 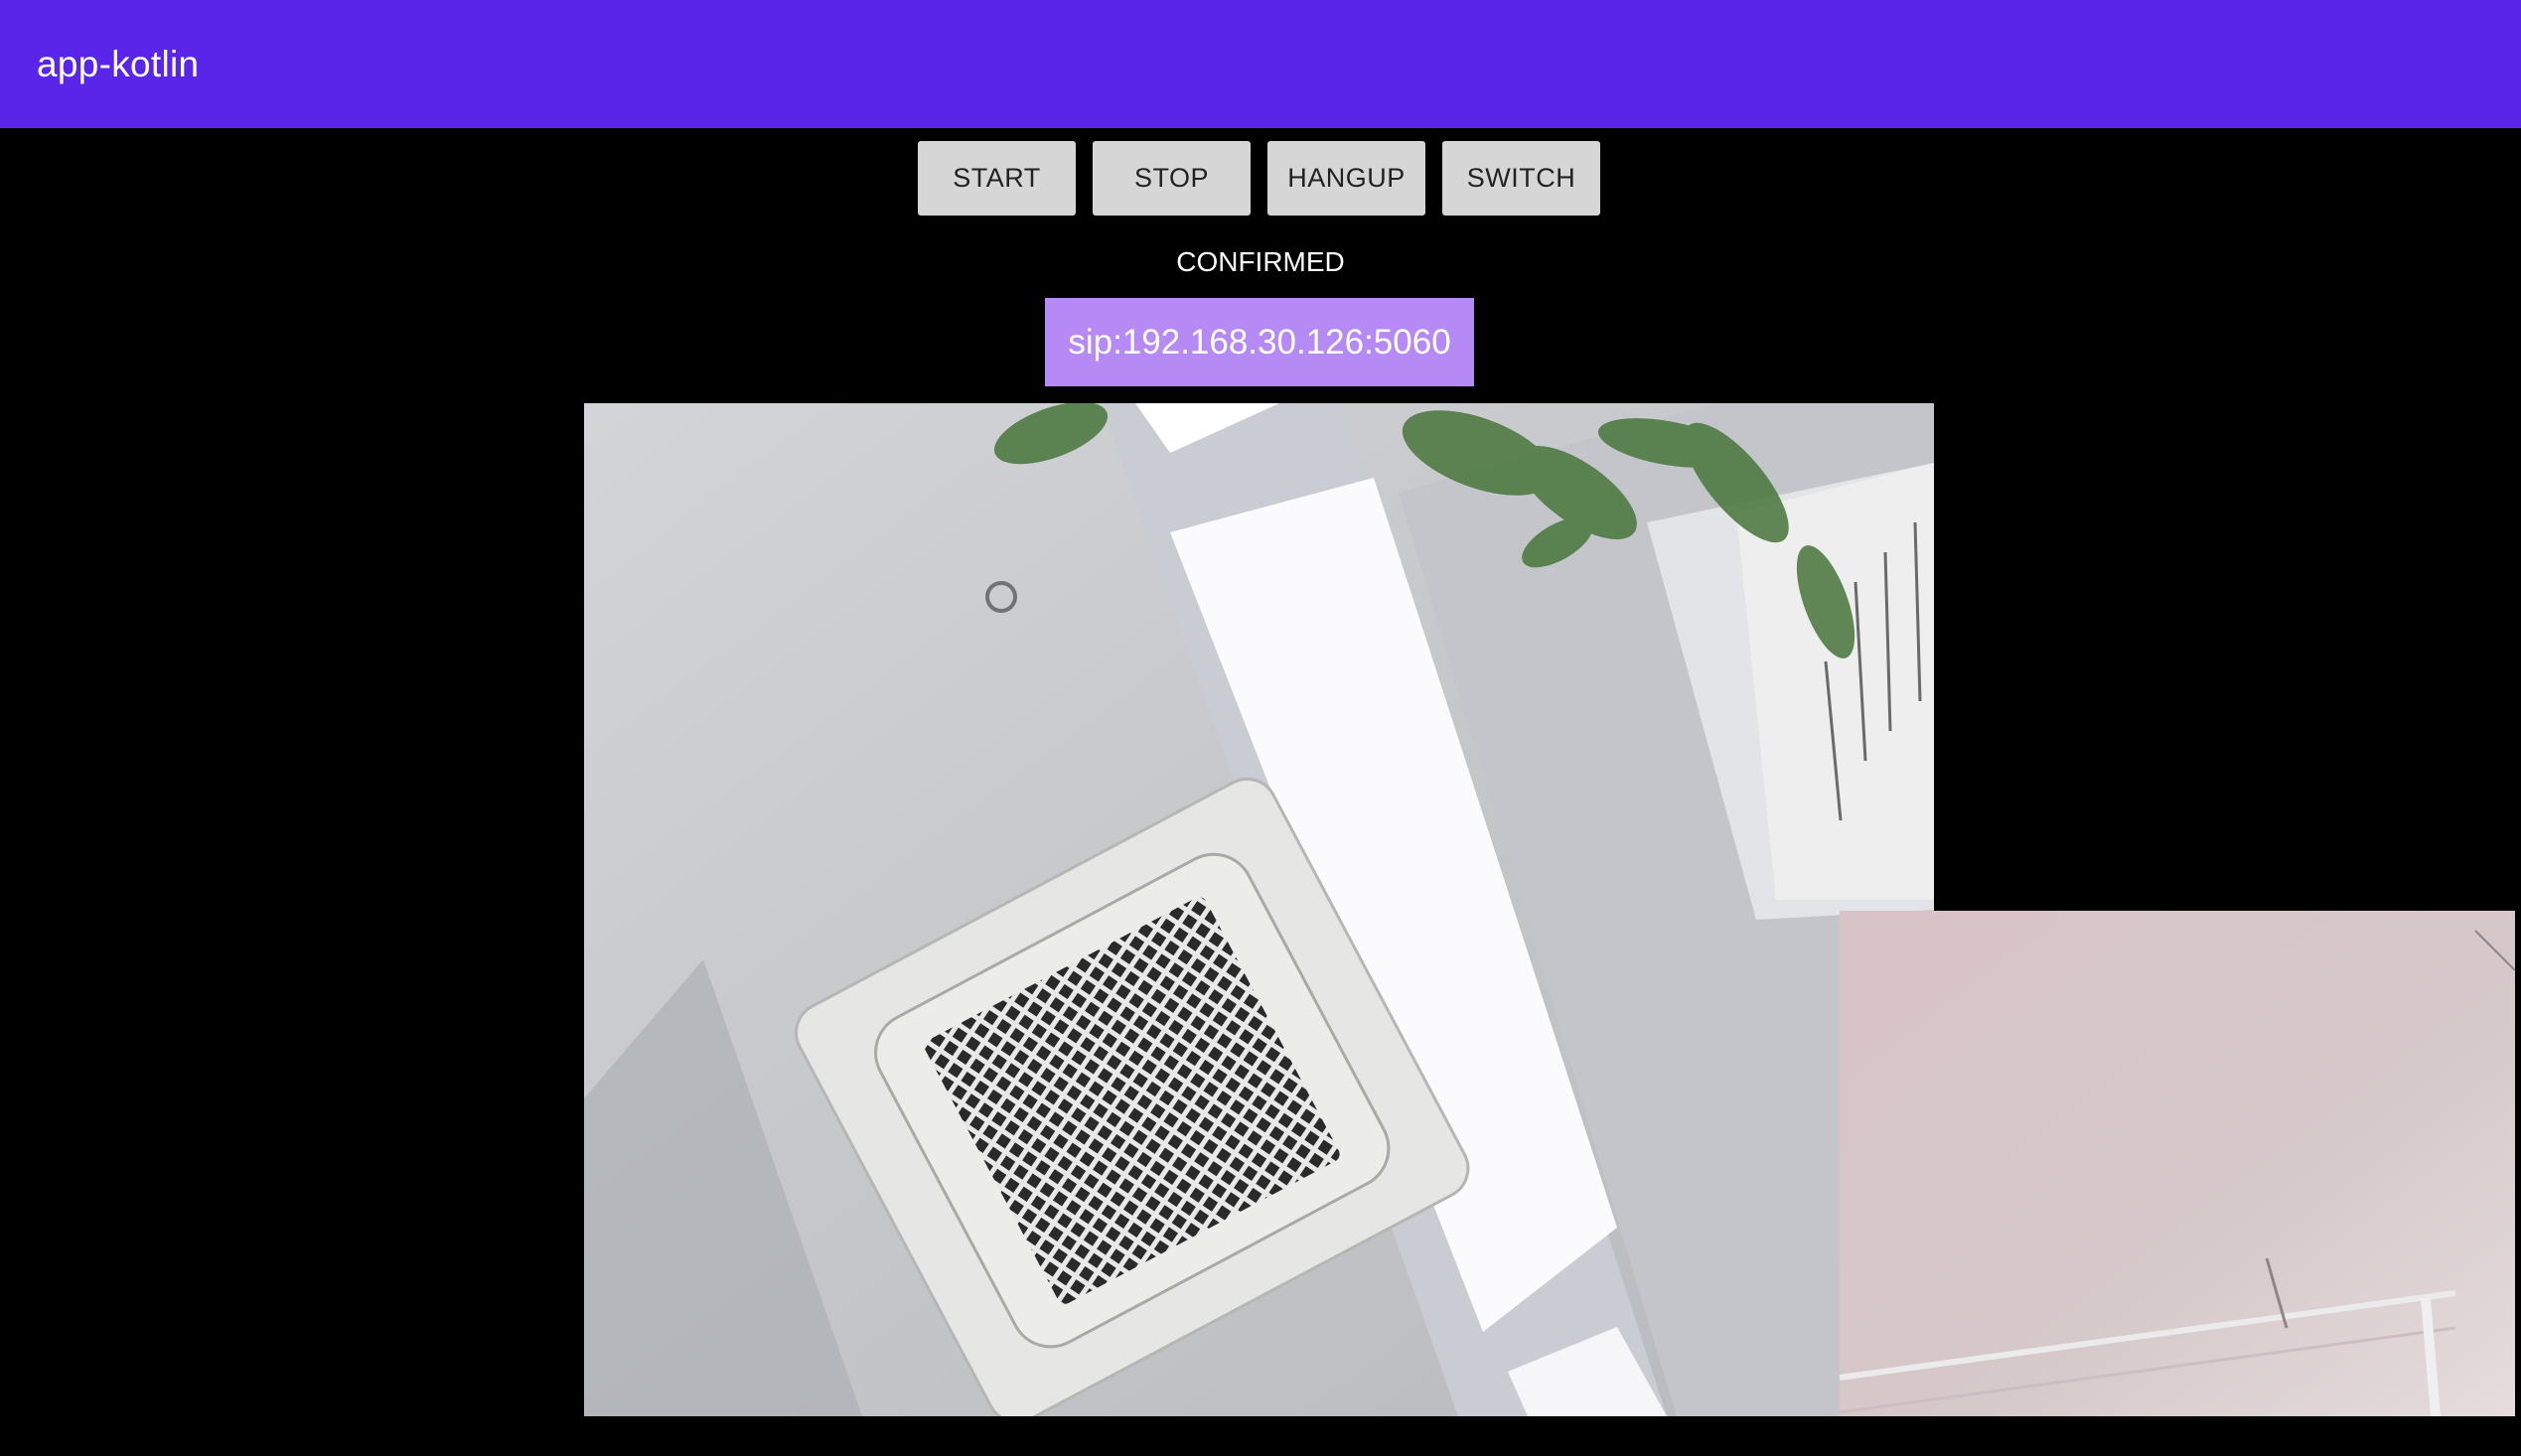 What do you see at coordinates (1259, 342) in the screenshot?
I see `sip-address-input: sip:192.168.30.126:5060` at bounding box center [1259, 342].